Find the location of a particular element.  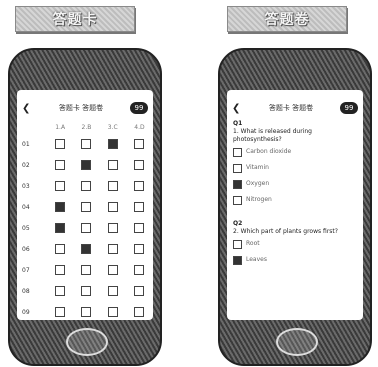

question-number: Q2 is located at coordinates (238, 223).